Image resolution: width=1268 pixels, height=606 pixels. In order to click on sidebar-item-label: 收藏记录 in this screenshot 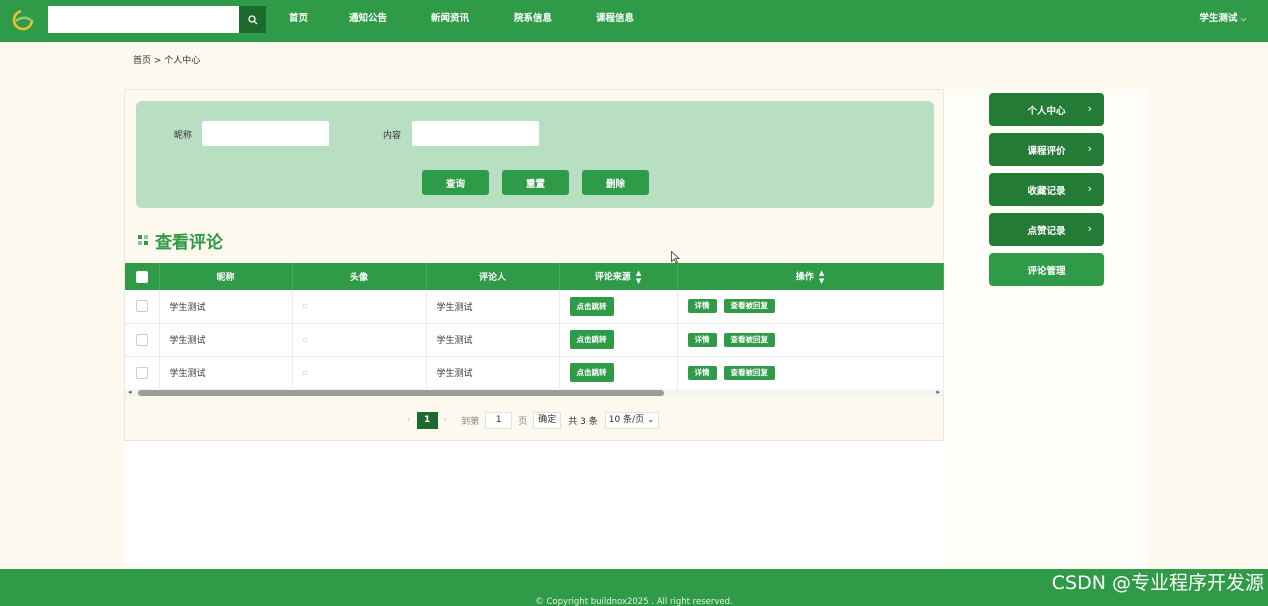, I will do `click(1046, 191)`.